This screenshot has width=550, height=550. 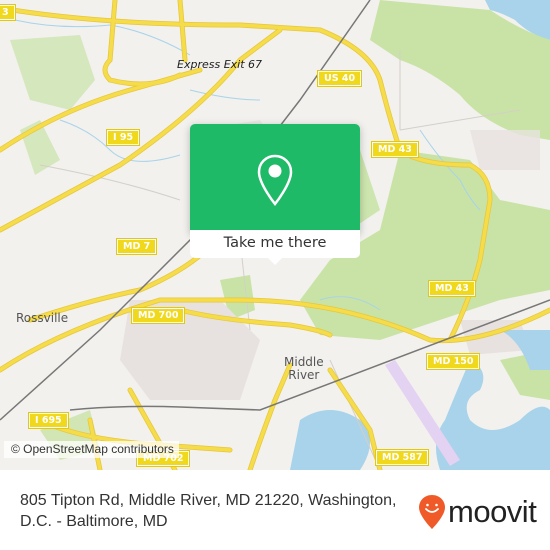 What do you see at coordinates (432, 512) in the screenshot?
I see `moovit-pin-icon` at bounding box center [432, 512].